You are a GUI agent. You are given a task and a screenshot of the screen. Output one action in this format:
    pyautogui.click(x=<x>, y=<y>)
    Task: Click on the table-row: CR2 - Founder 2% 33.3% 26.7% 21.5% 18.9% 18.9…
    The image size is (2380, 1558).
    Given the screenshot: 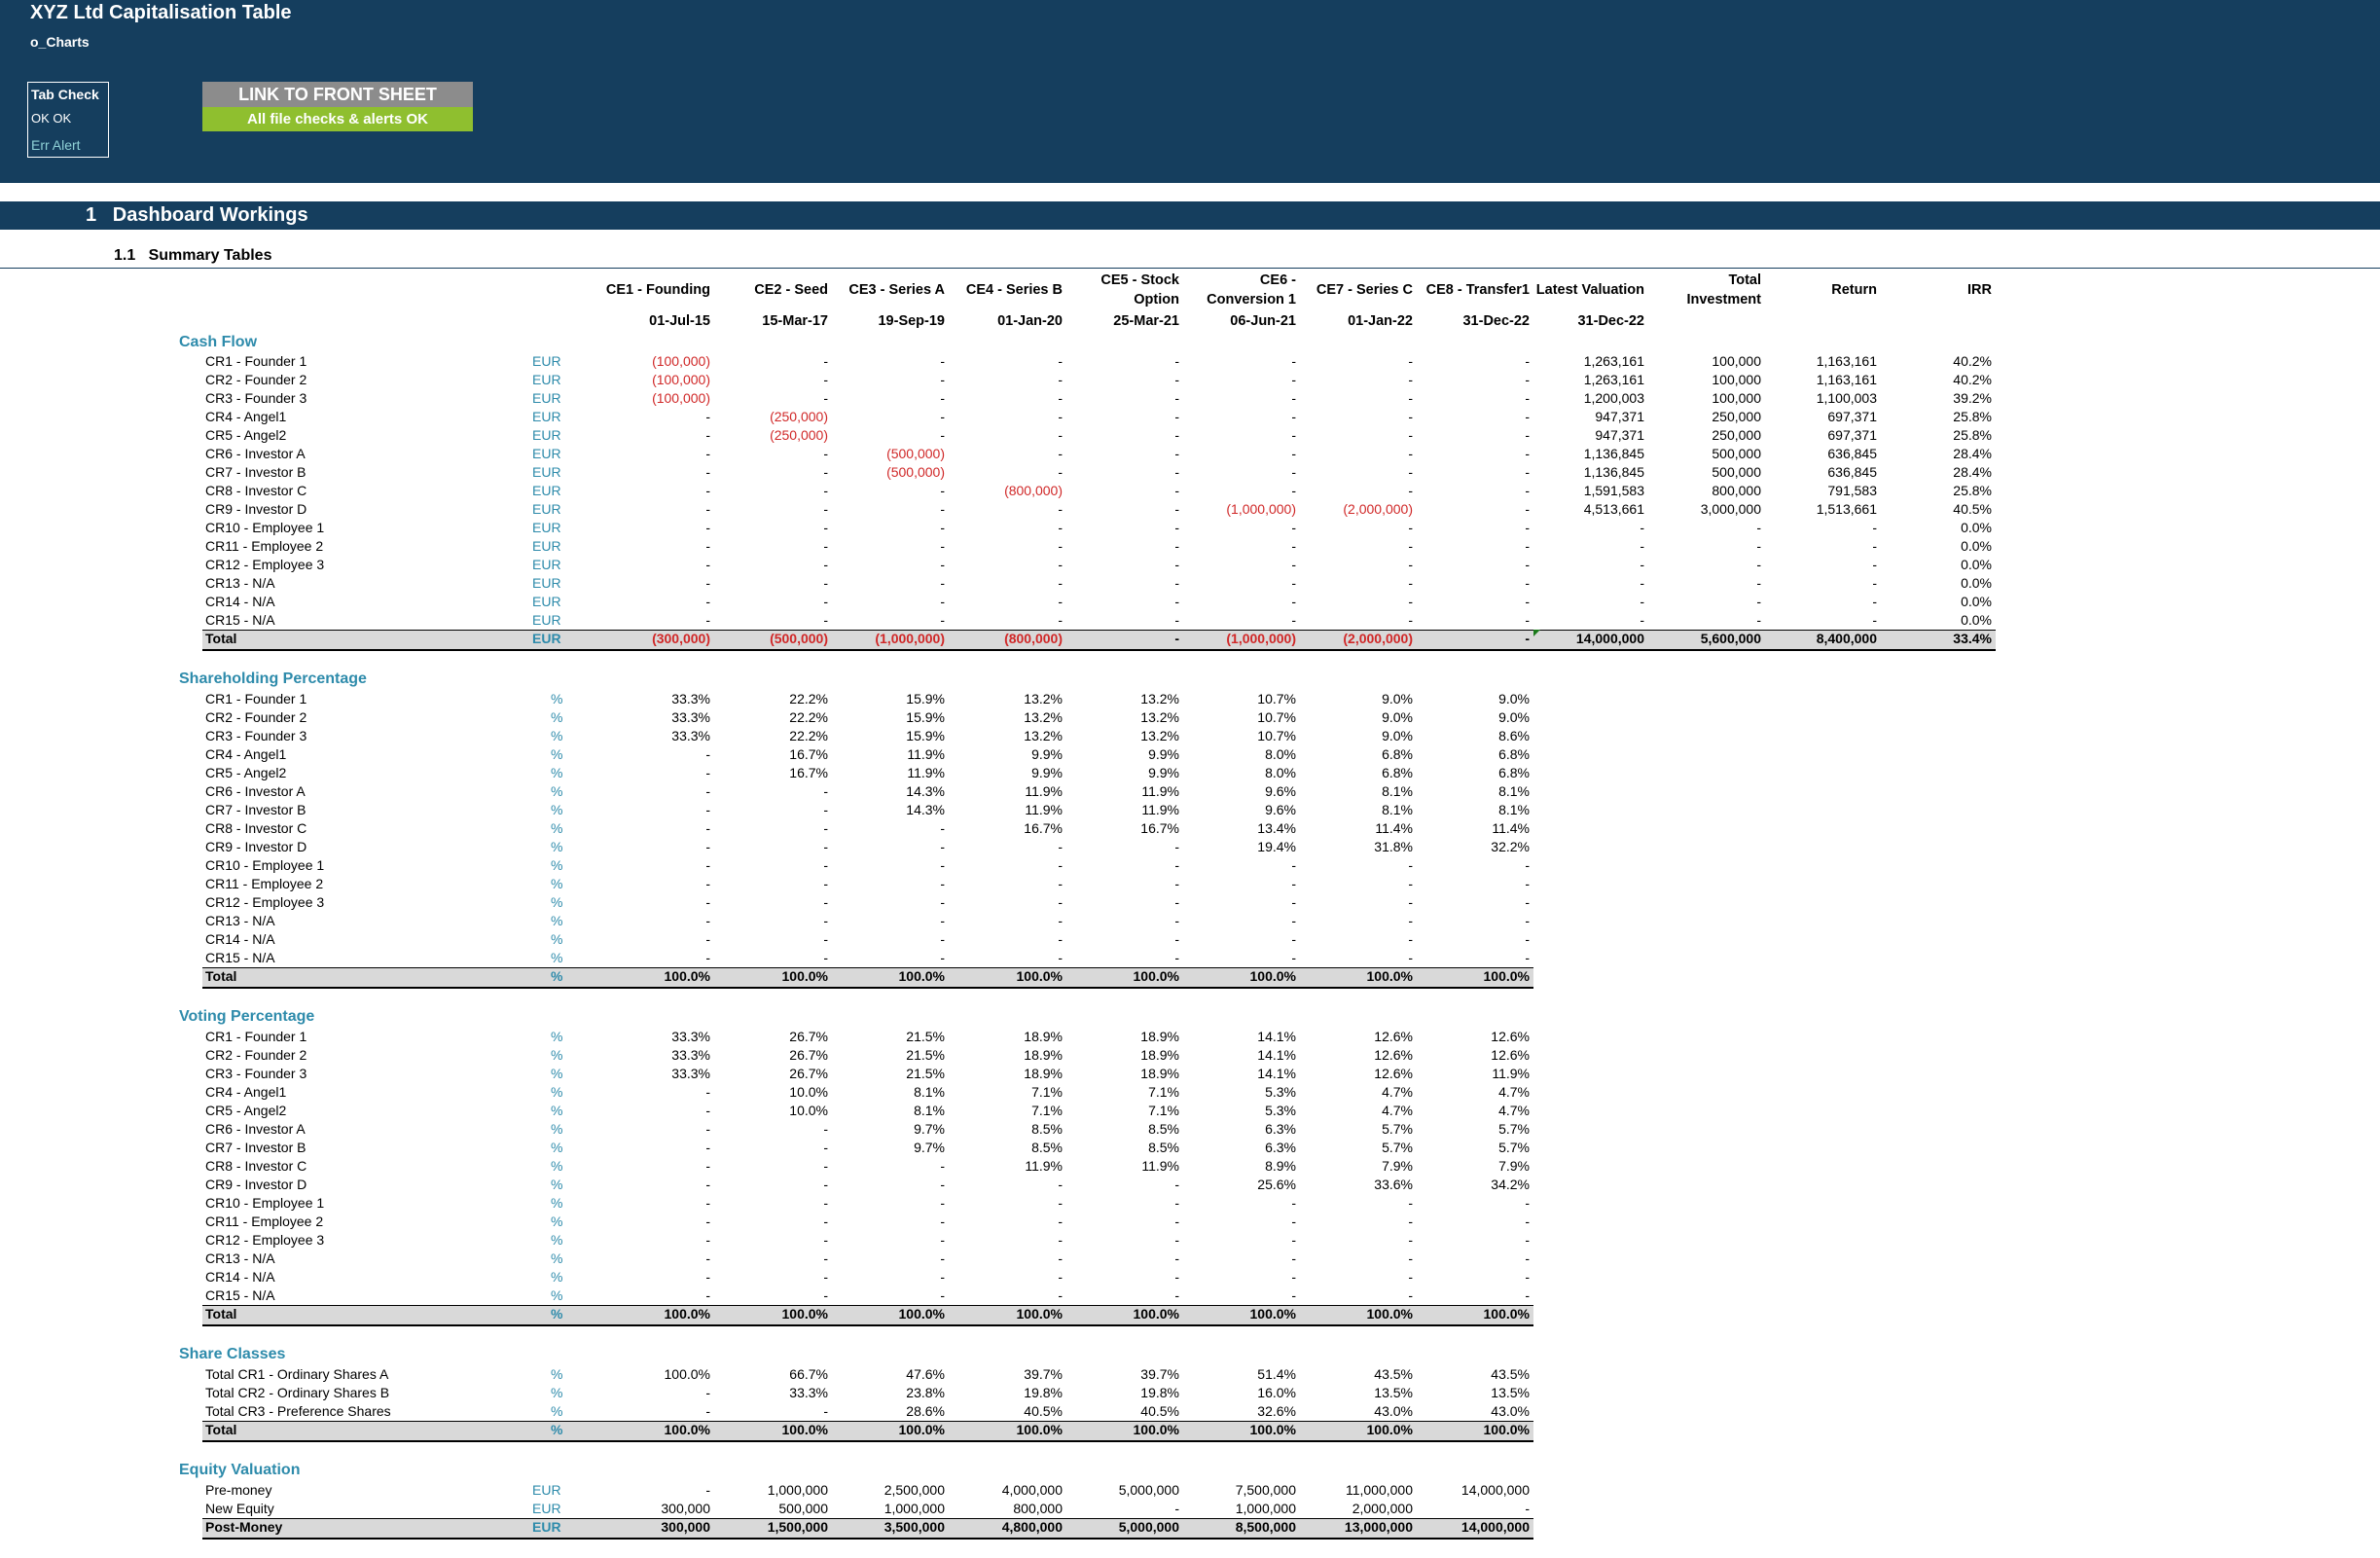 What is the action you would take?
    pyautogui.click(x=1190, y=1055)
    